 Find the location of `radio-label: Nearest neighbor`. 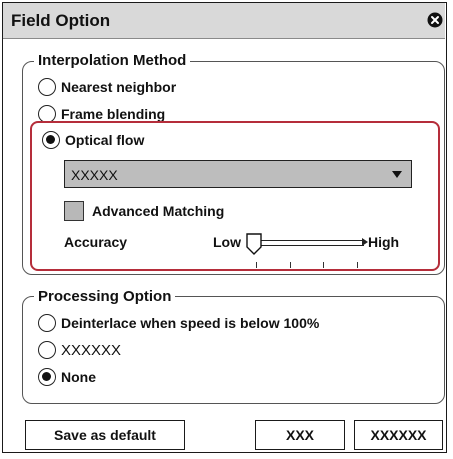

radio-label: Nearest neighbor is located at coordinates (119, 87).